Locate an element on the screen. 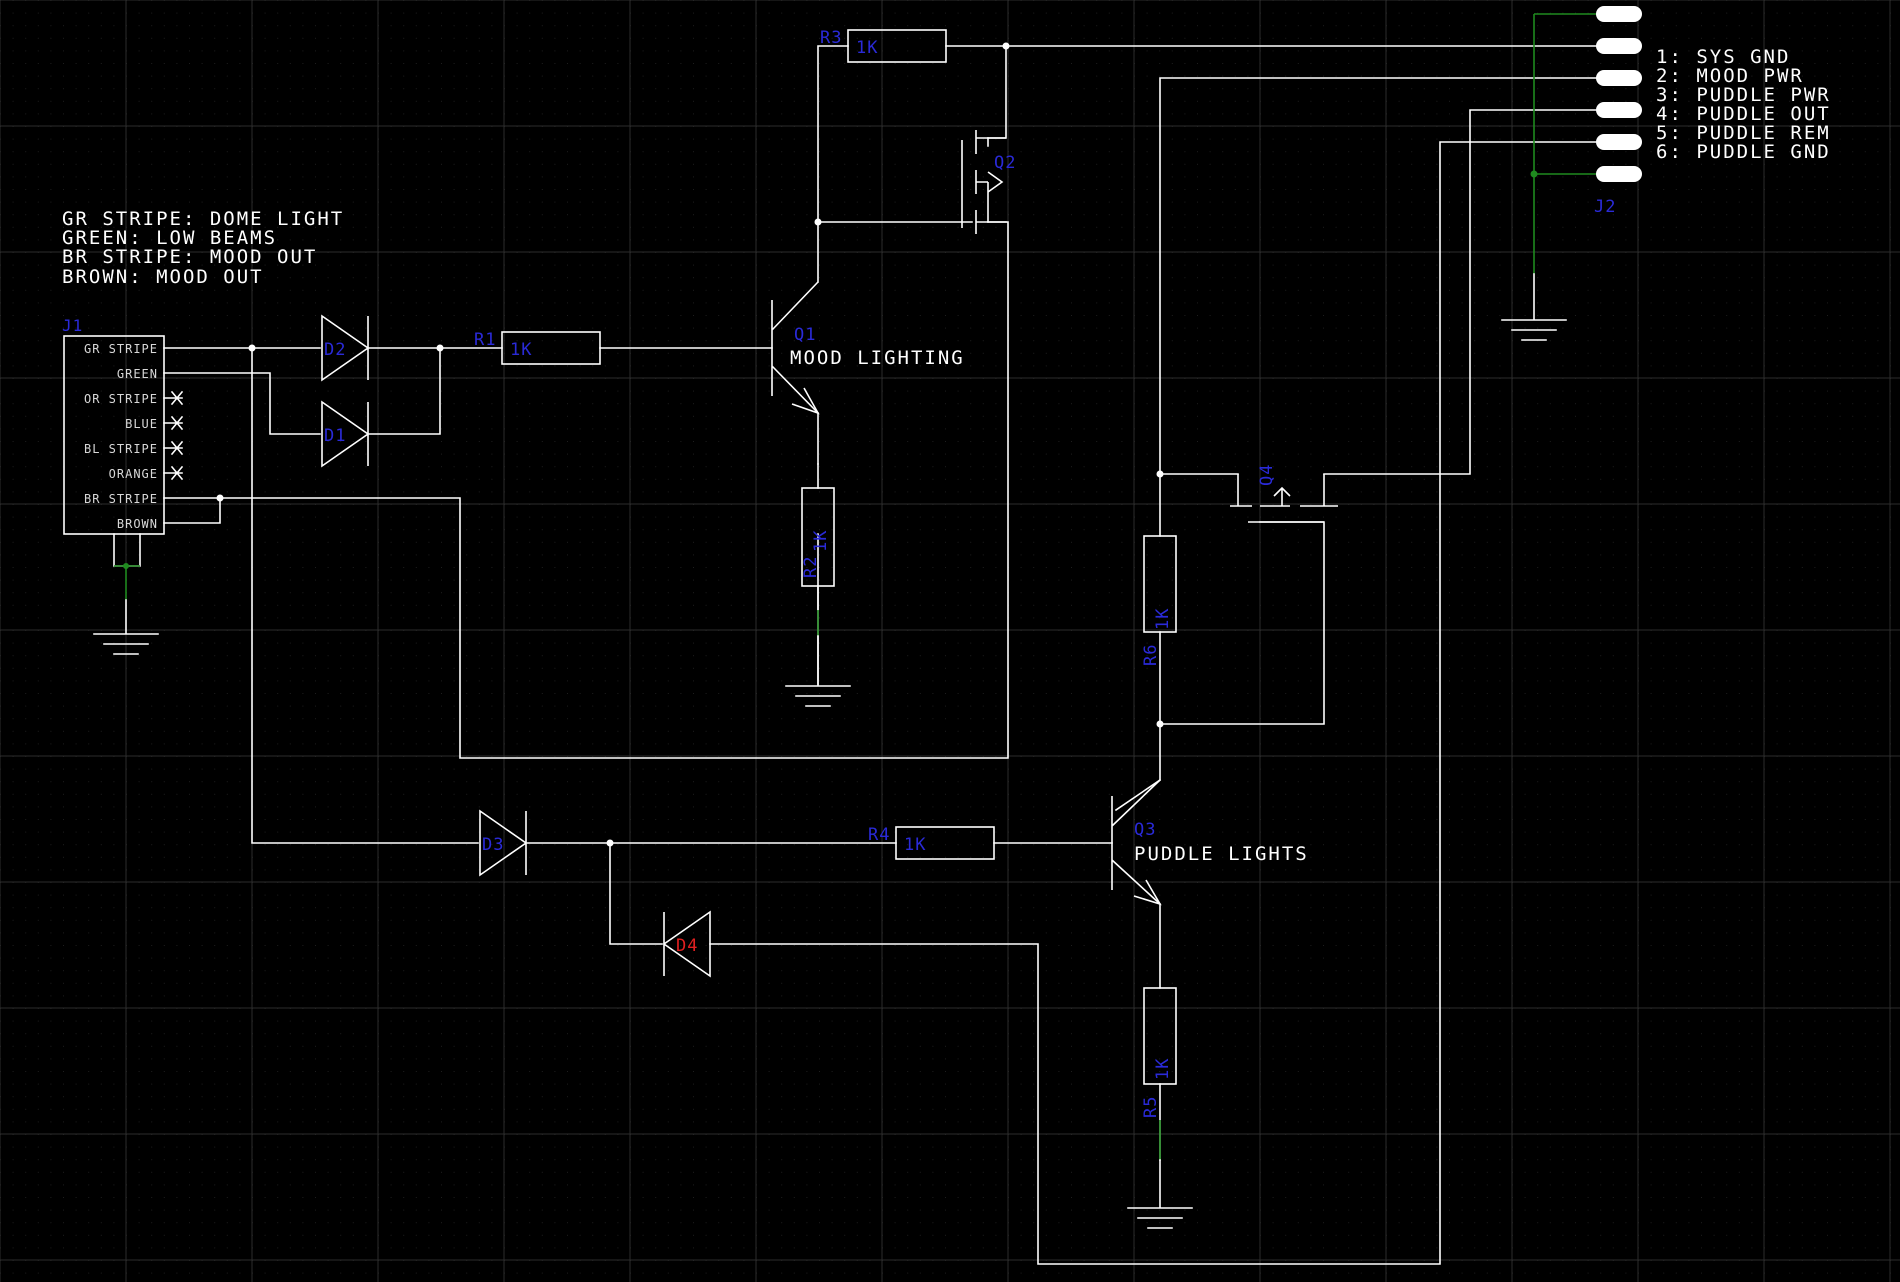 Image resolution: width=1900 pixels, height=1282 pixels. diode-d2: D2 is located at coordinates (345, 348).